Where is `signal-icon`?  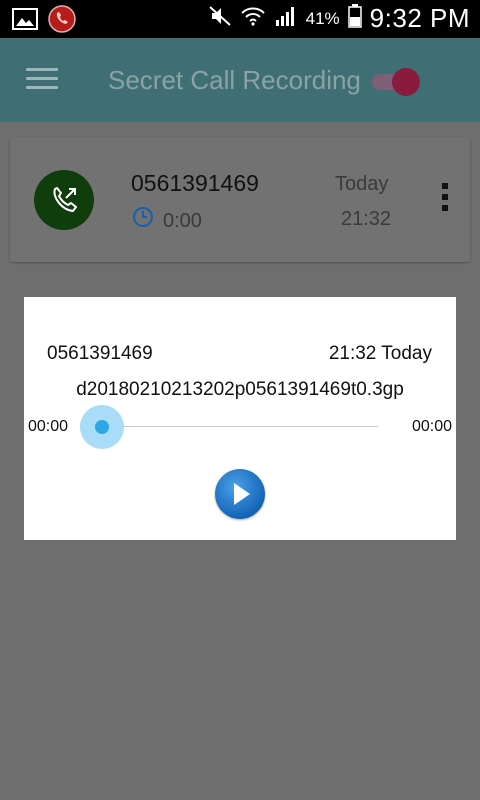
signal-icon is located at coordinates (286, 18).